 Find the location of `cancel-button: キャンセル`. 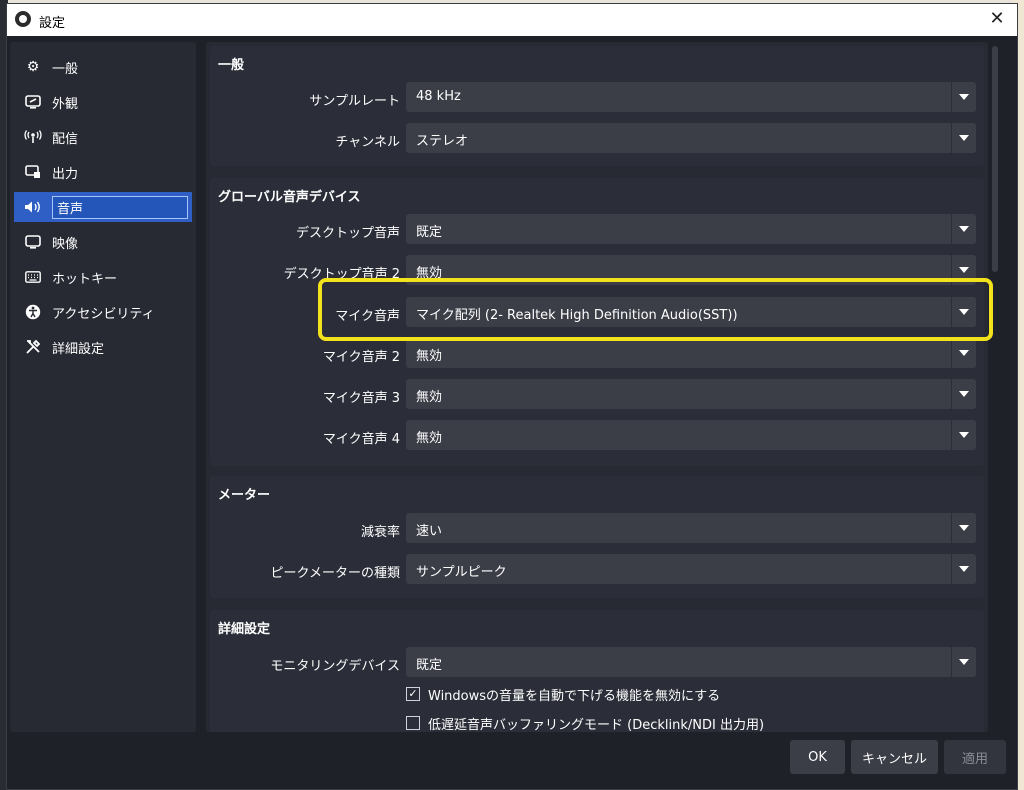

cancel-button: キャンセル is located at coordinates (894, 757).